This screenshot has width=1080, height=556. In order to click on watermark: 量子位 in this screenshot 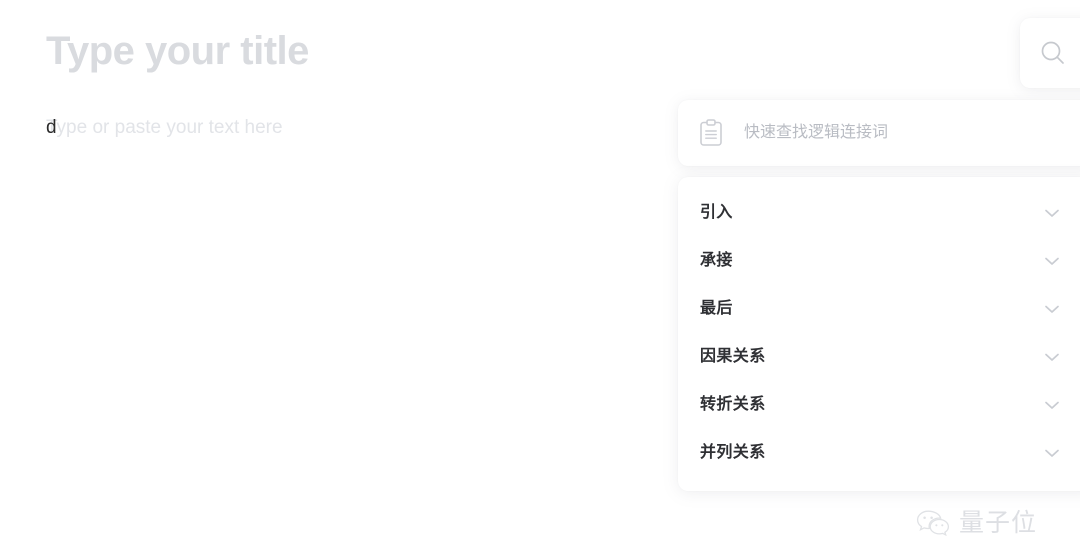, I will do `click(976, 523)`.